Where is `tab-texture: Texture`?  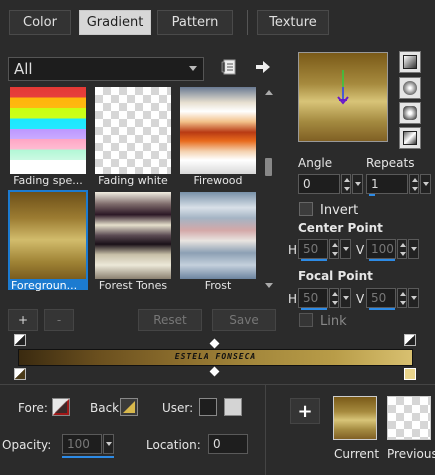 tab-texture: Texture is located at coordinates (293, 22).